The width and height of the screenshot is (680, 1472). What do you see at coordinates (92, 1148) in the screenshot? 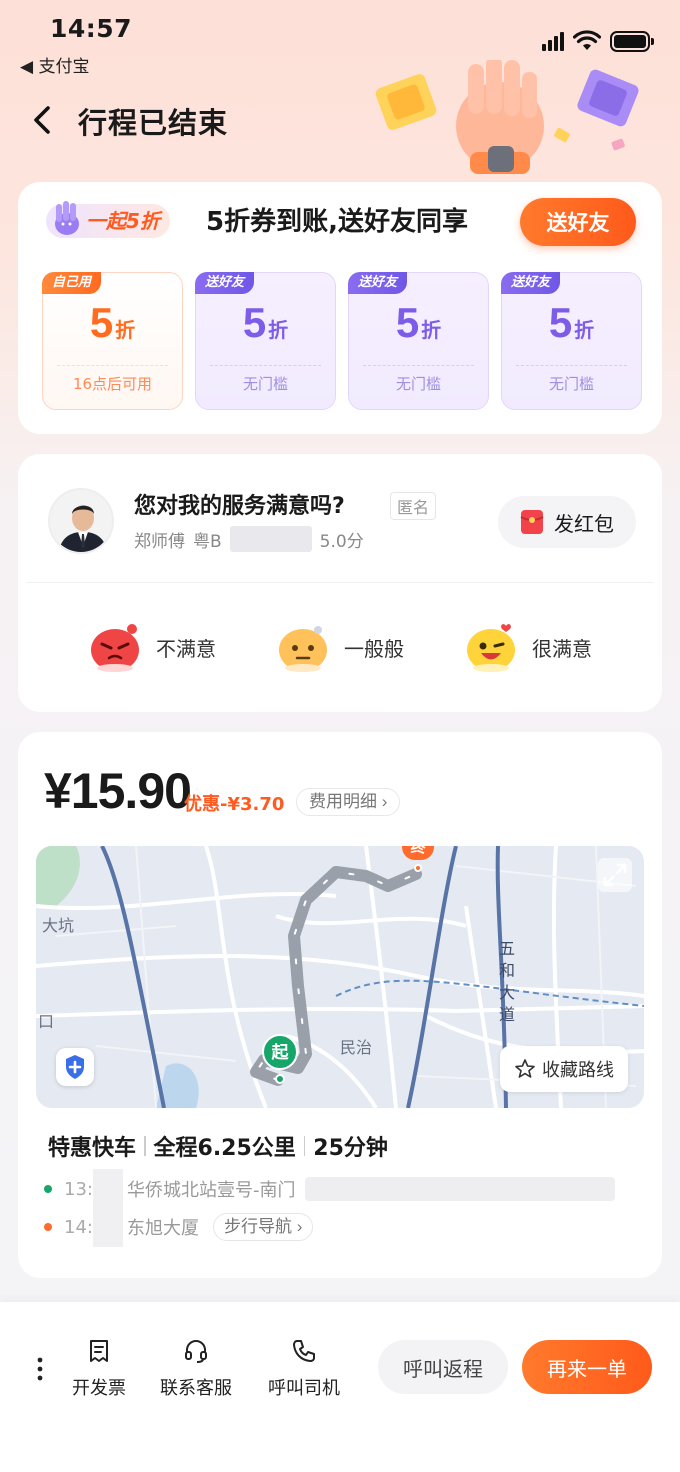
I see `service-type: 特惠快车` at bounding box center [92, 1148].